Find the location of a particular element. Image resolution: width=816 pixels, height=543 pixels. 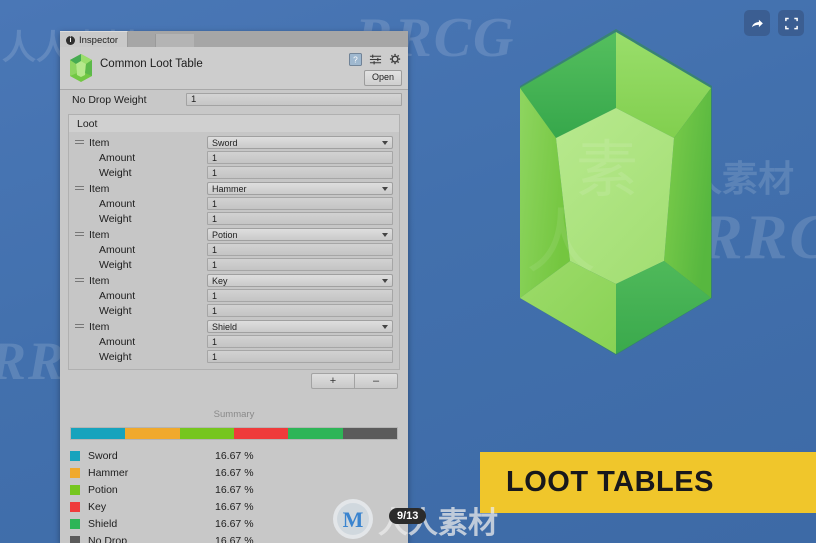

object-title: Common Loot Table is located at coordinates (151, 64).